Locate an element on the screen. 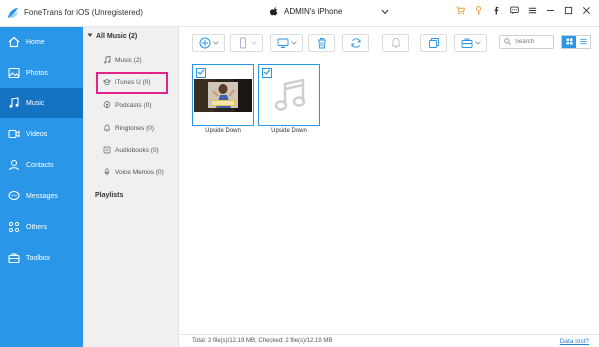 This screenshot has width=599, height=347. sidebar-item-label: Home is located at coordinates (35, 42).